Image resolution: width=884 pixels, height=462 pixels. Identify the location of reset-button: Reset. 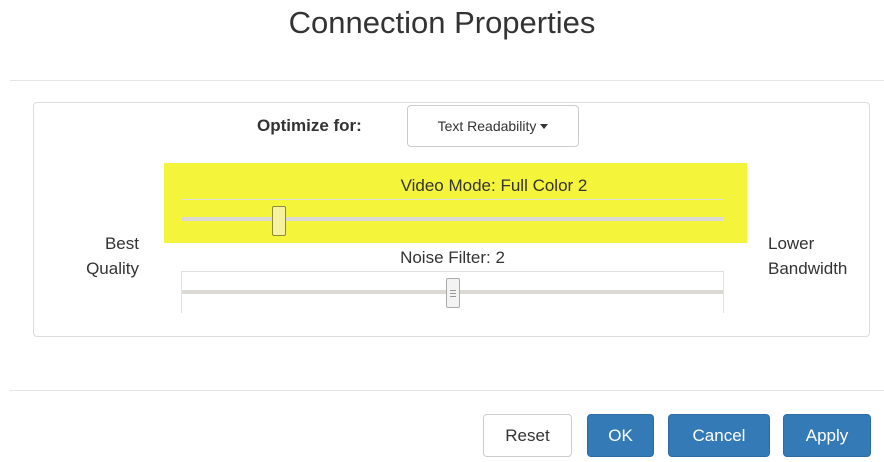
(527, 435).